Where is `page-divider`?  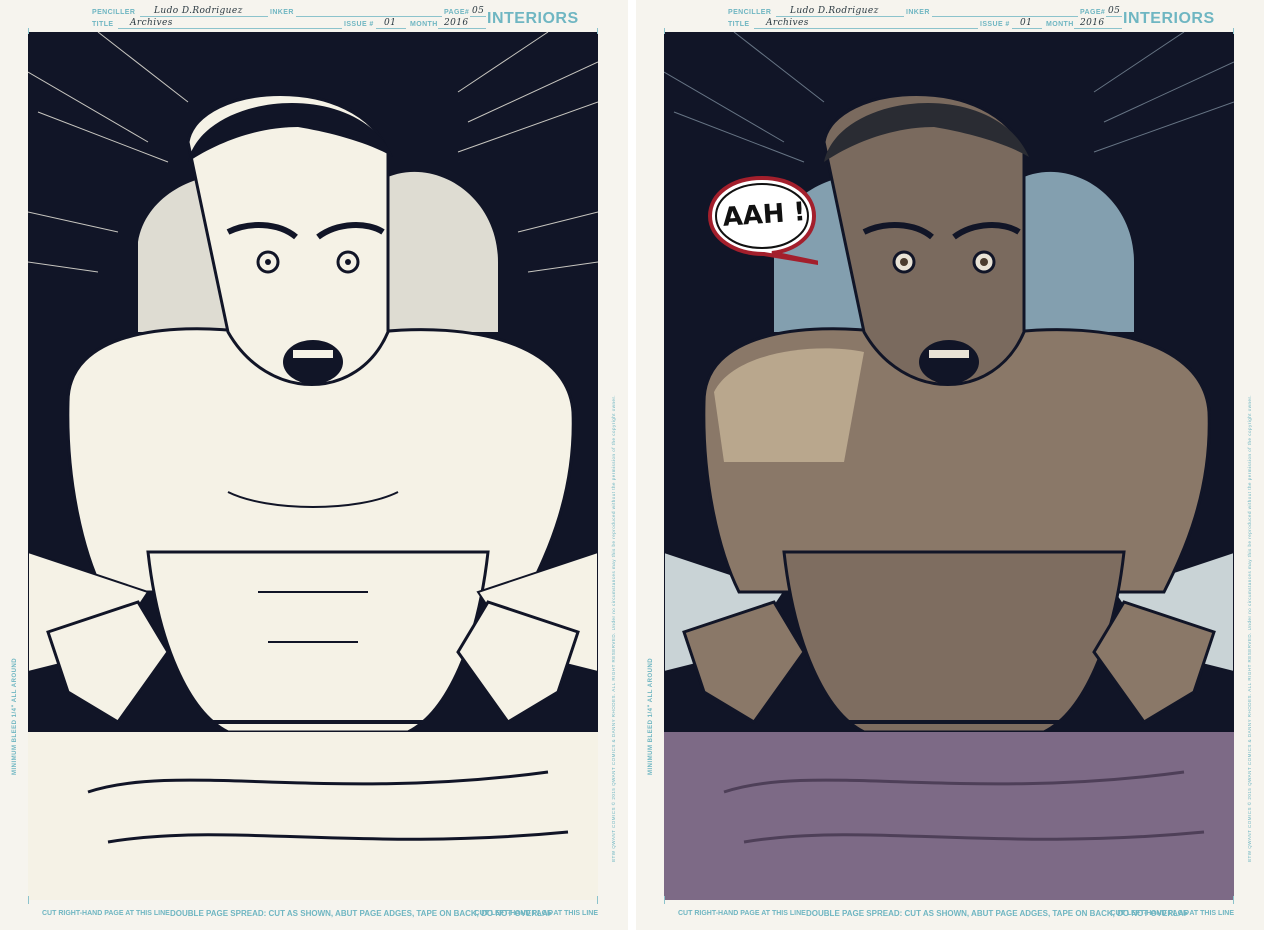
page-divider is located at coordinates (632, 465).